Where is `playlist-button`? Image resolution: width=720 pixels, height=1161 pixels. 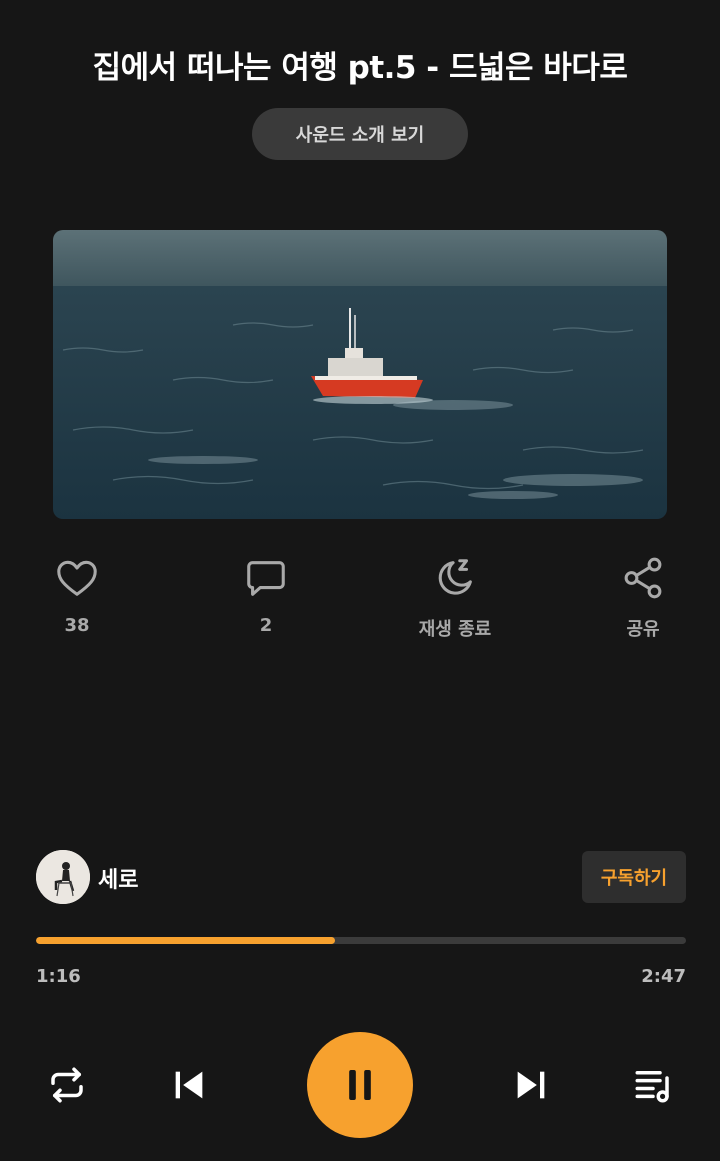
playlist-button is located at coordinates (653, 1085).